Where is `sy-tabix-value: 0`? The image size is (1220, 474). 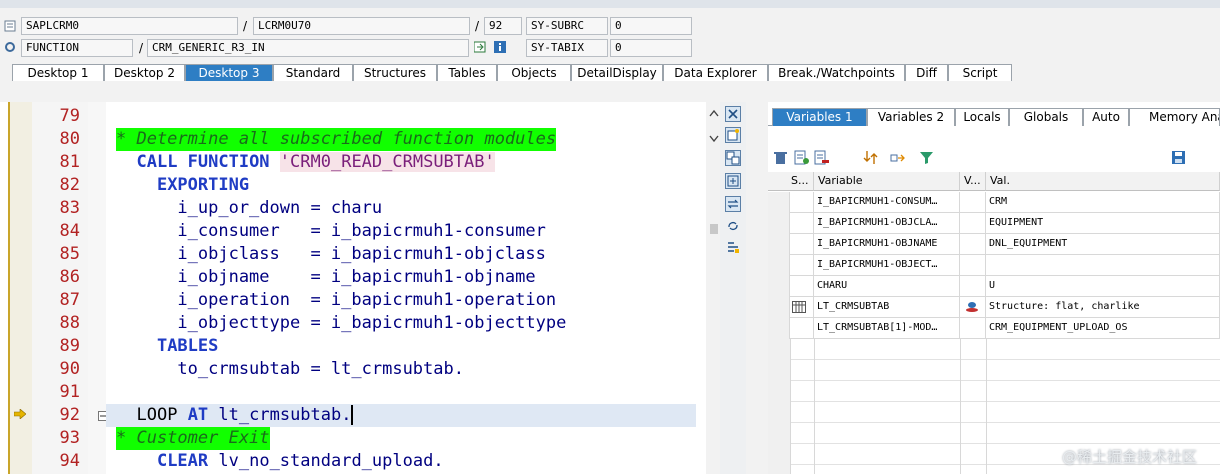 sy-tabix-value: 0 is located at coordinates (651, 48).